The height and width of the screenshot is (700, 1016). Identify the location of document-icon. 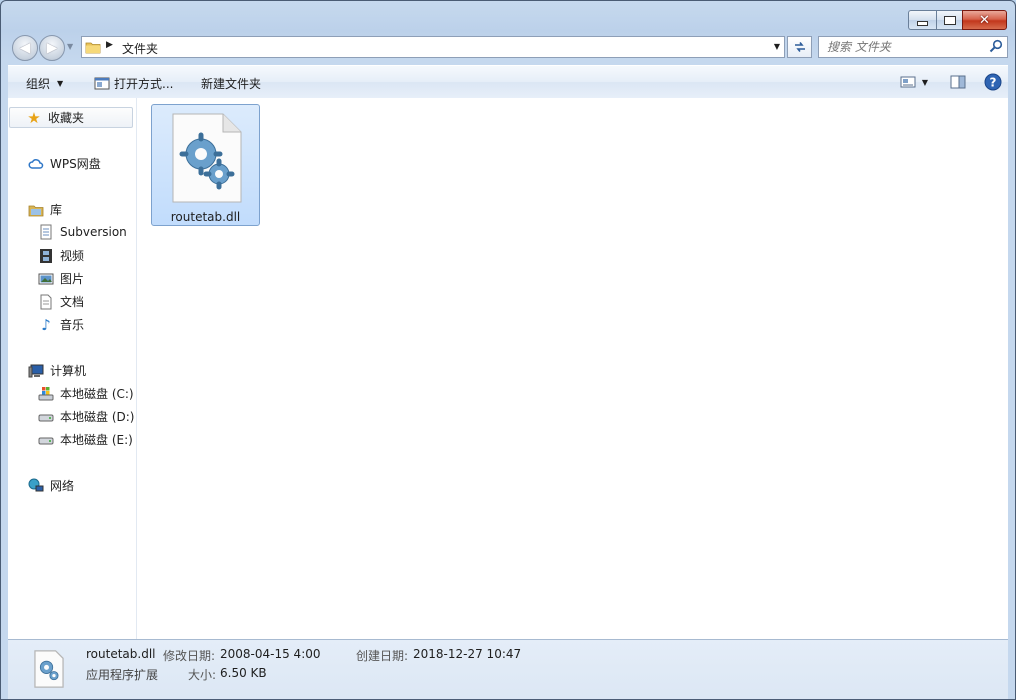
(46, 301).